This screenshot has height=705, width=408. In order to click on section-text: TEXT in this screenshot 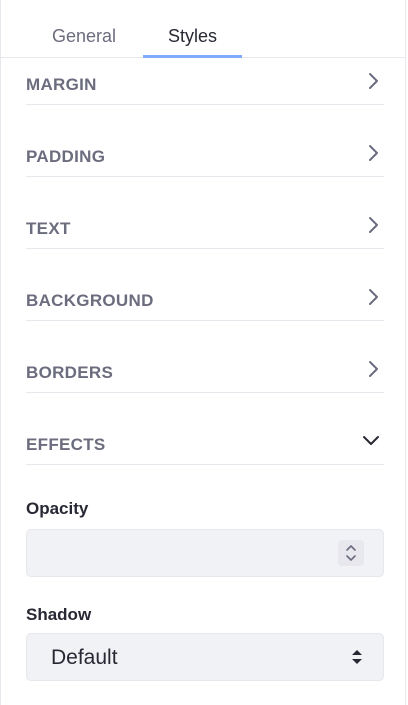, I will do `click(205, 213)`.